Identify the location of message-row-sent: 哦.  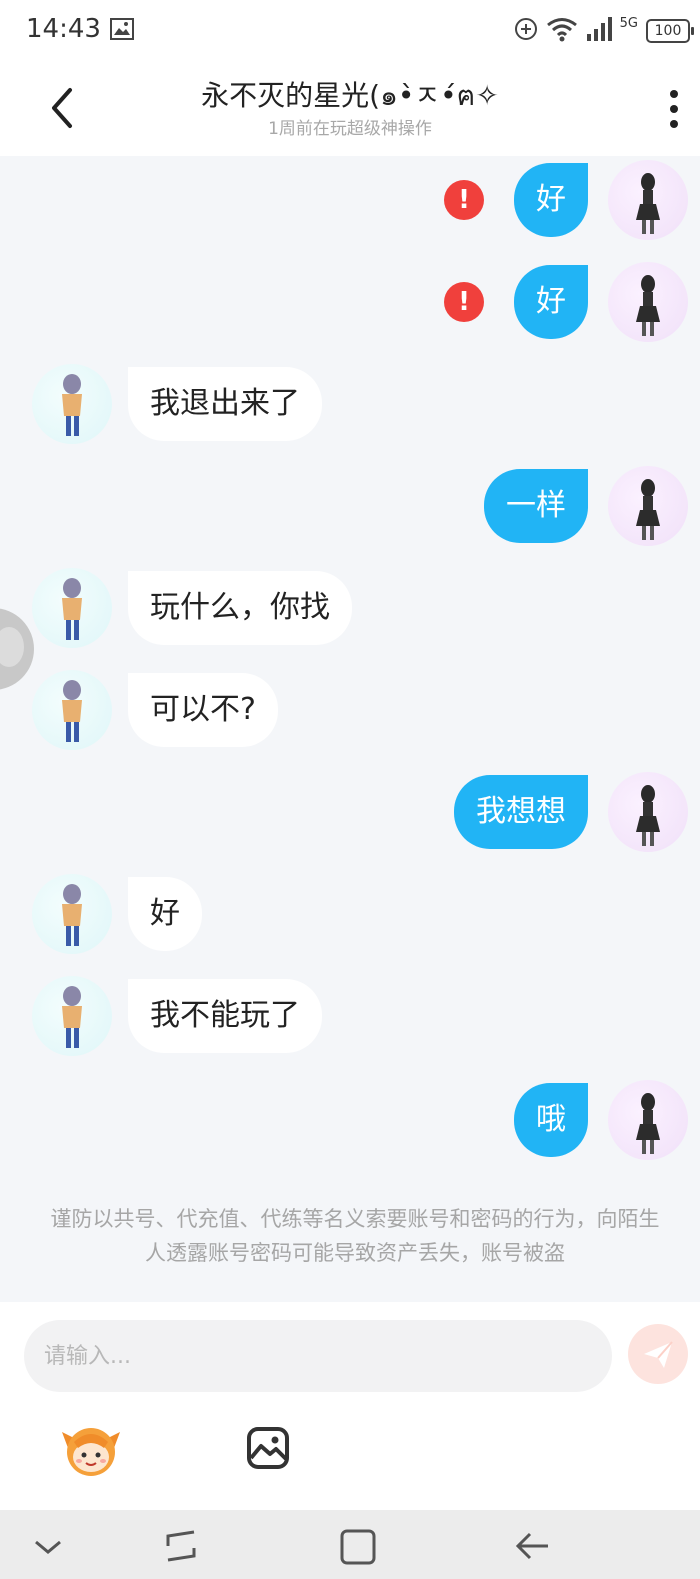
(350, 1120).